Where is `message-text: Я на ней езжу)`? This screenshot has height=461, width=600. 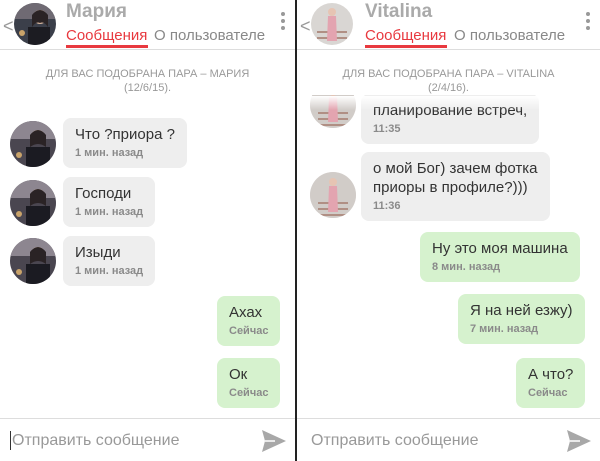
message-text: Я на ней езжу) is located at coordinates (521, 310).